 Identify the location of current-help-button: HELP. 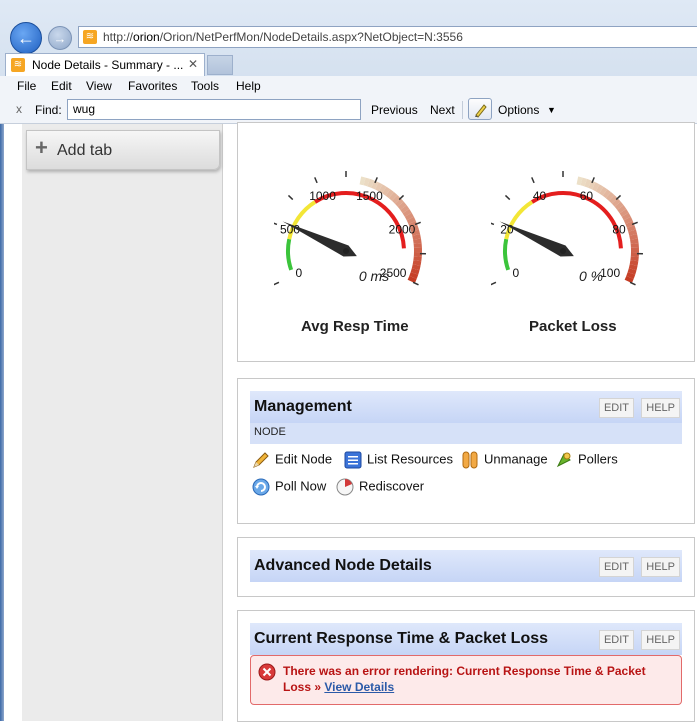
(660, 640).